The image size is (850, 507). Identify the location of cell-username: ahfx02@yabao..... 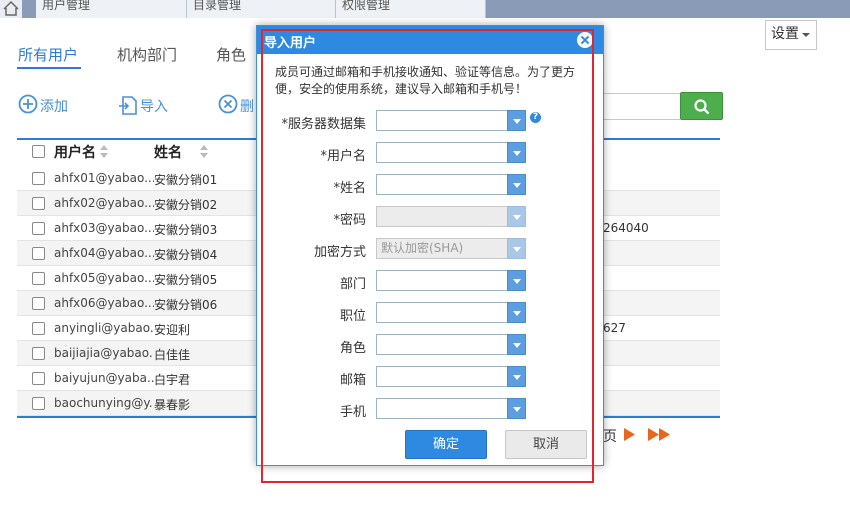
(104, 203).